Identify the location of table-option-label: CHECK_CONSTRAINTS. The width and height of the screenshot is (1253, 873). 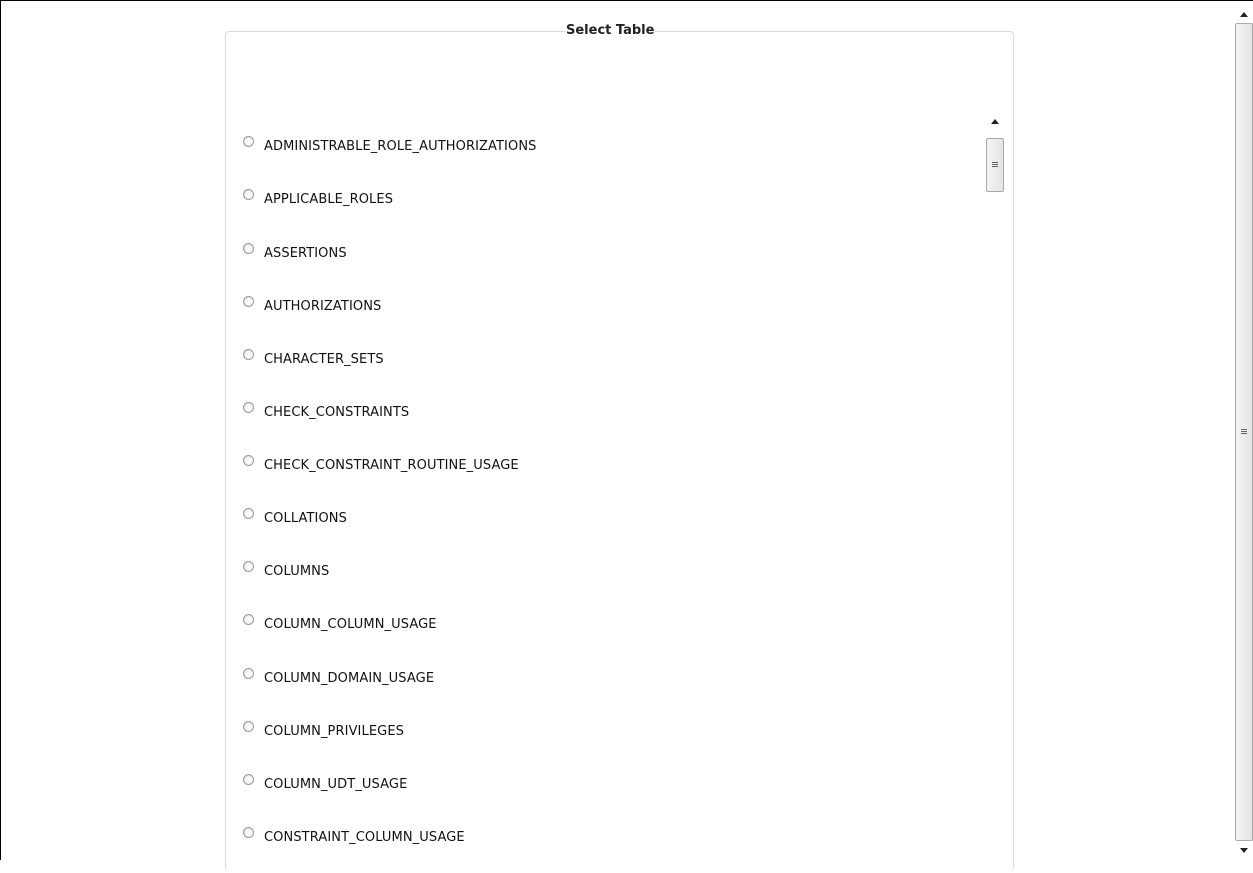
(337, 412).